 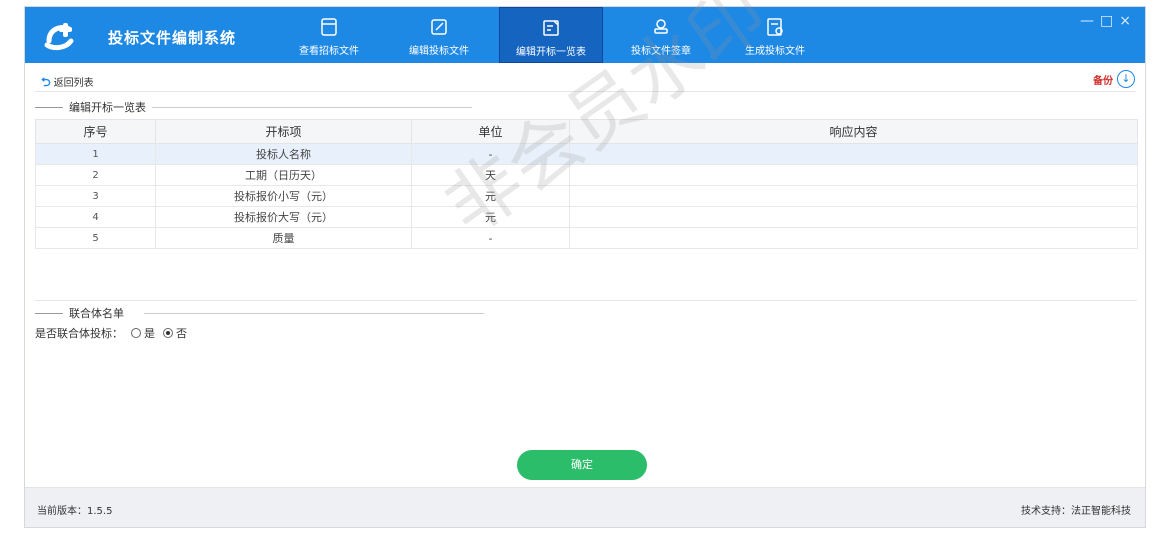 I want to click on nav-label: 编辑开标一览表, so click(x=551, y=52).